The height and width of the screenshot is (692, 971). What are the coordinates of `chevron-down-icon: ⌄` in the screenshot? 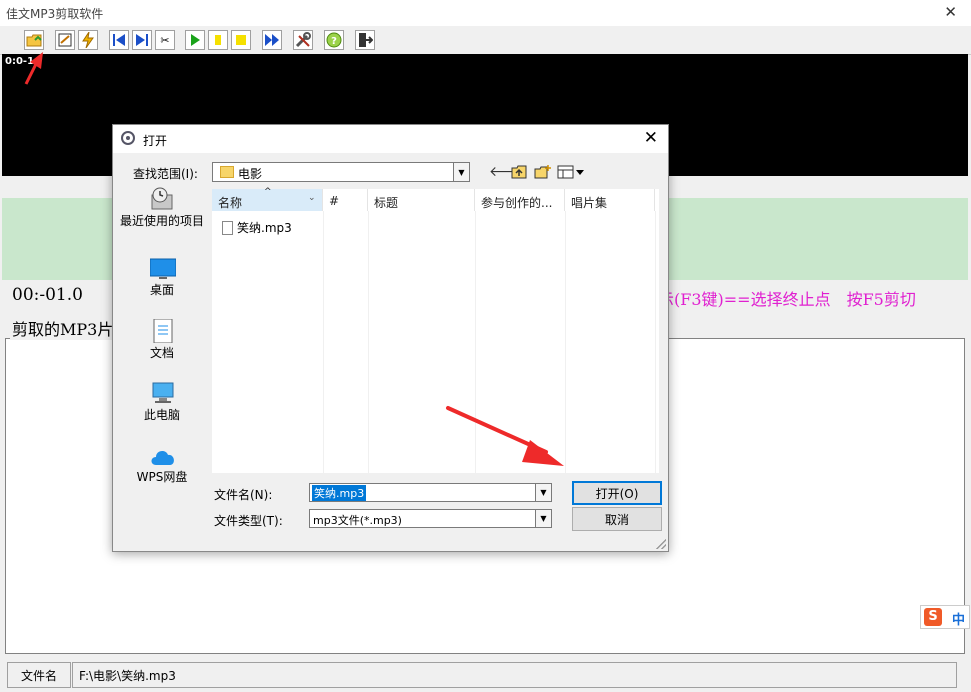 It's located at (312, 198).